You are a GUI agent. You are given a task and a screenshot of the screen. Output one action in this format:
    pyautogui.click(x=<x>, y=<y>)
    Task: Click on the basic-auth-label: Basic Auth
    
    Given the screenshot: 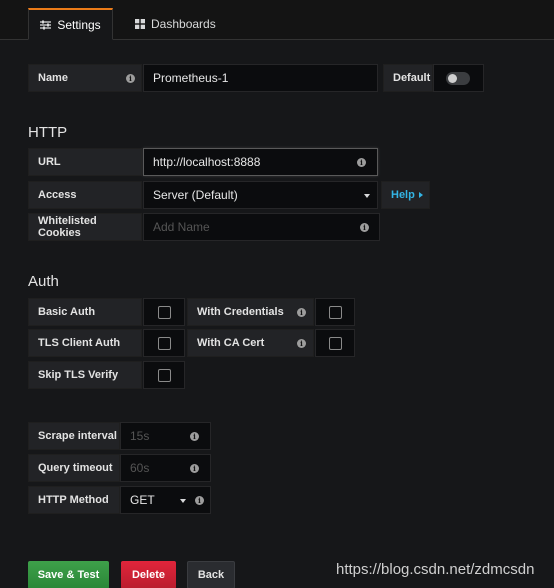 What is the action you would take?
    pyautogui.click(x=85, y=312)
    